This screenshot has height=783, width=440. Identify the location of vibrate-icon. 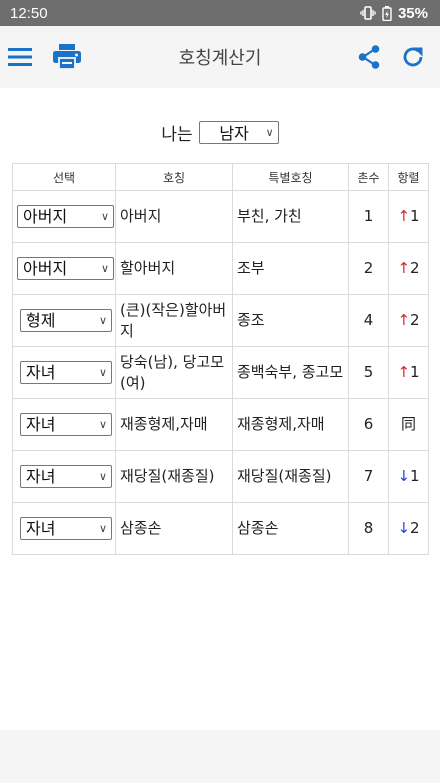
(368, 13).